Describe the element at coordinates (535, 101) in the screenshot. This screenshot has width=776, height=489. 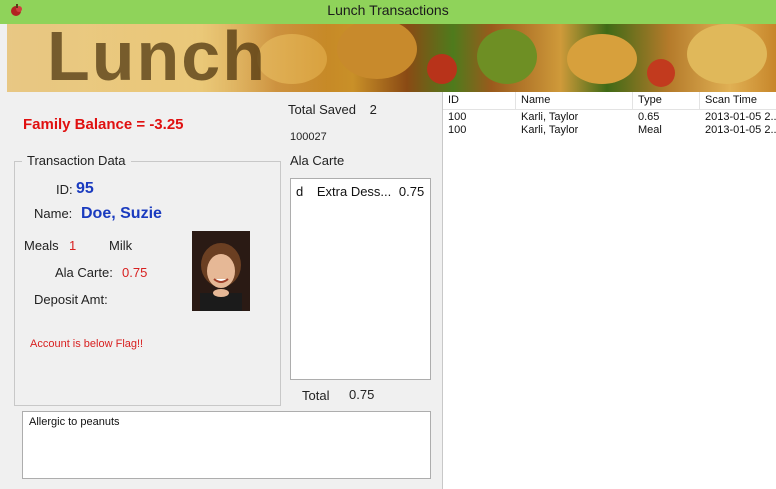
I see `column-header-name: Name` at that location.